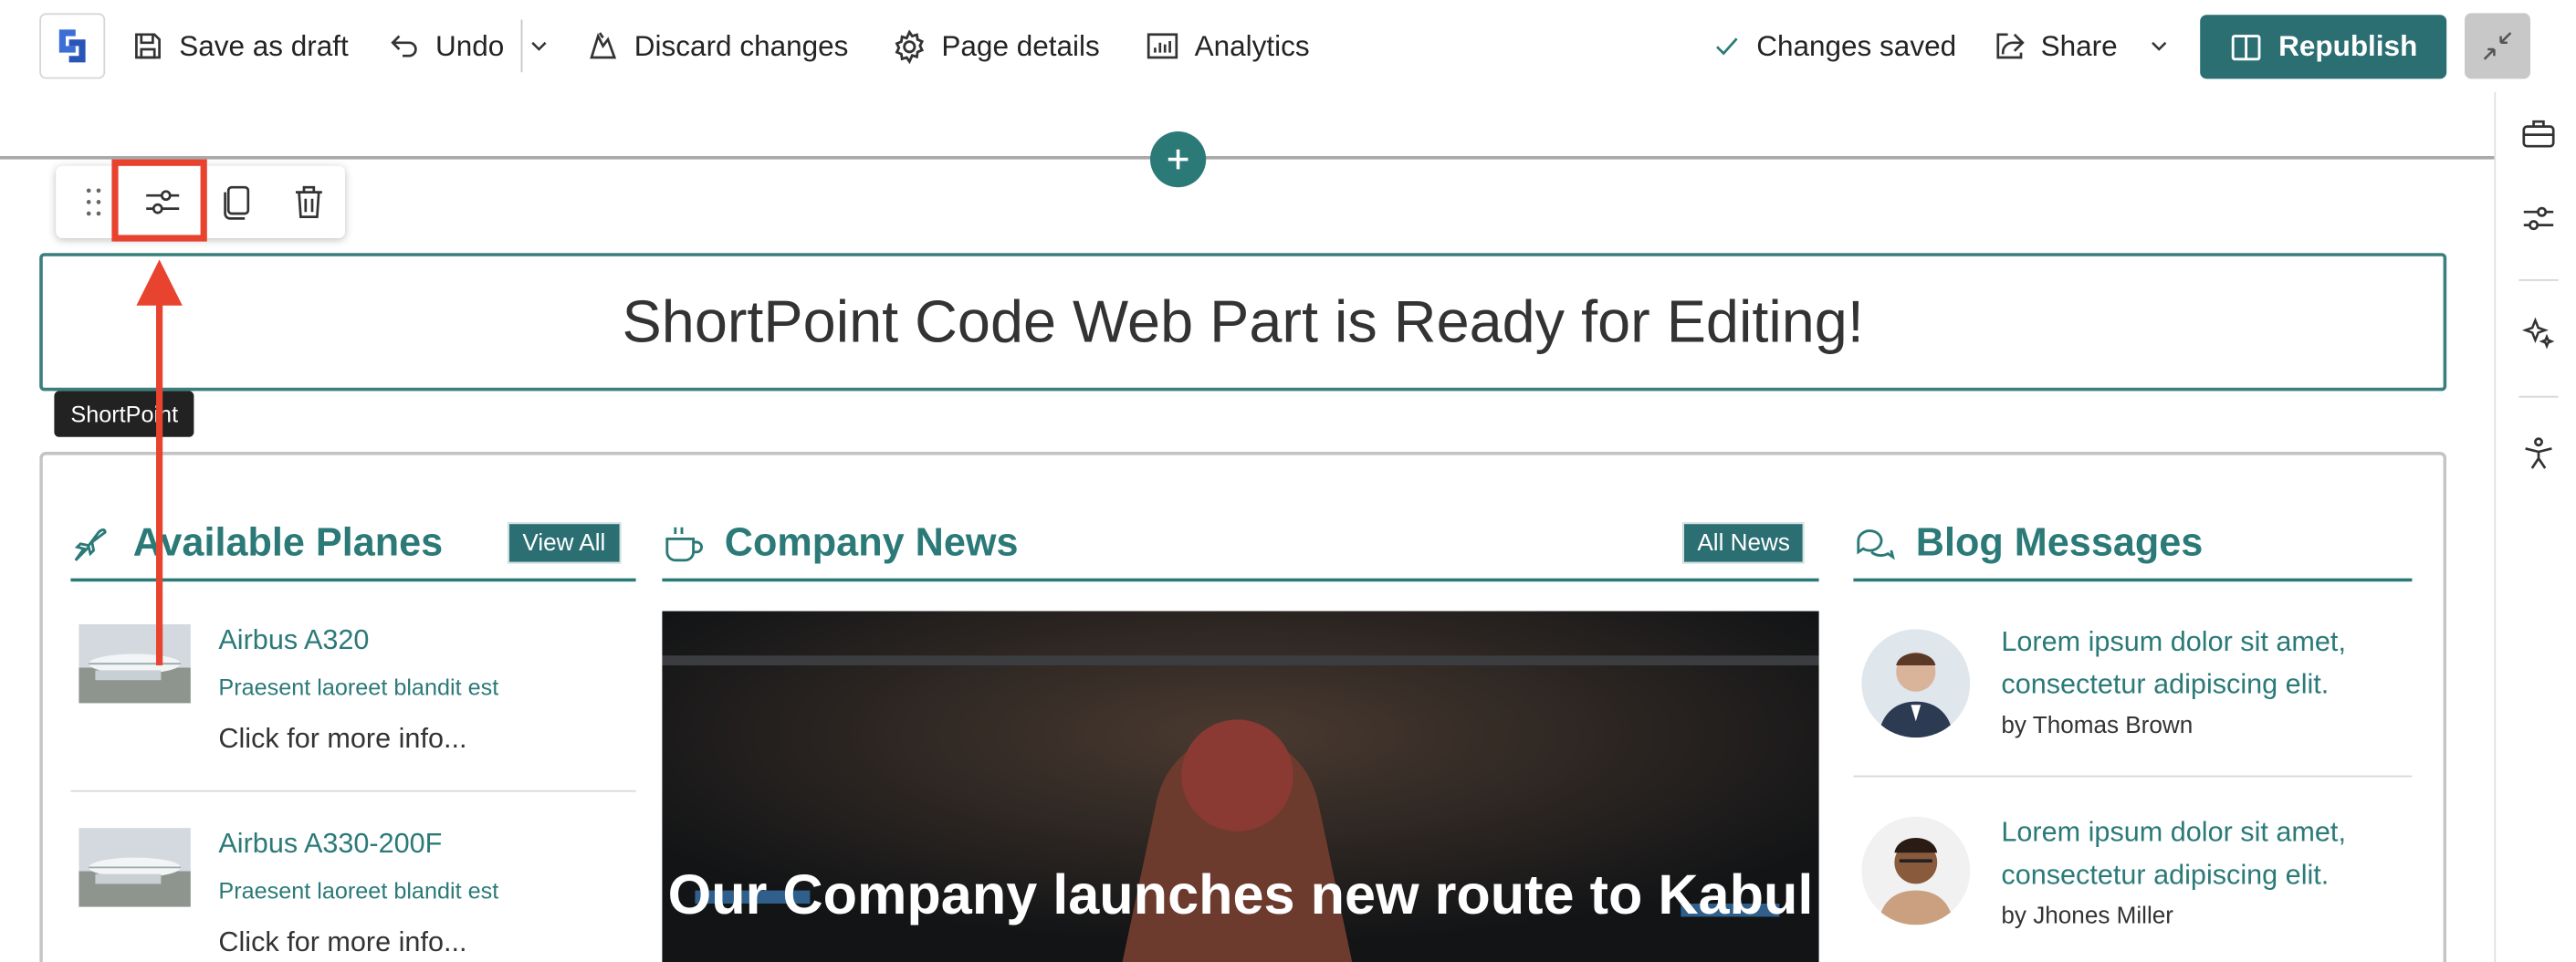  I want to click on sparkle-icon, so click(2538, 334).